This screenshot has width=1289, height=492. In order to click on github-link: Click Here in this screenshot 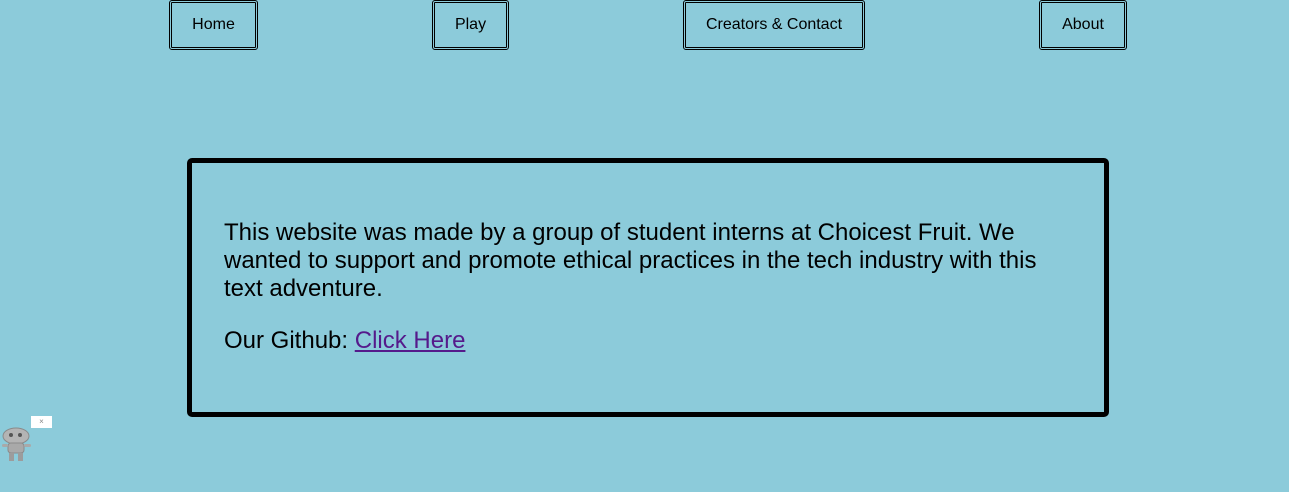, I will do `click(410, 340)`.